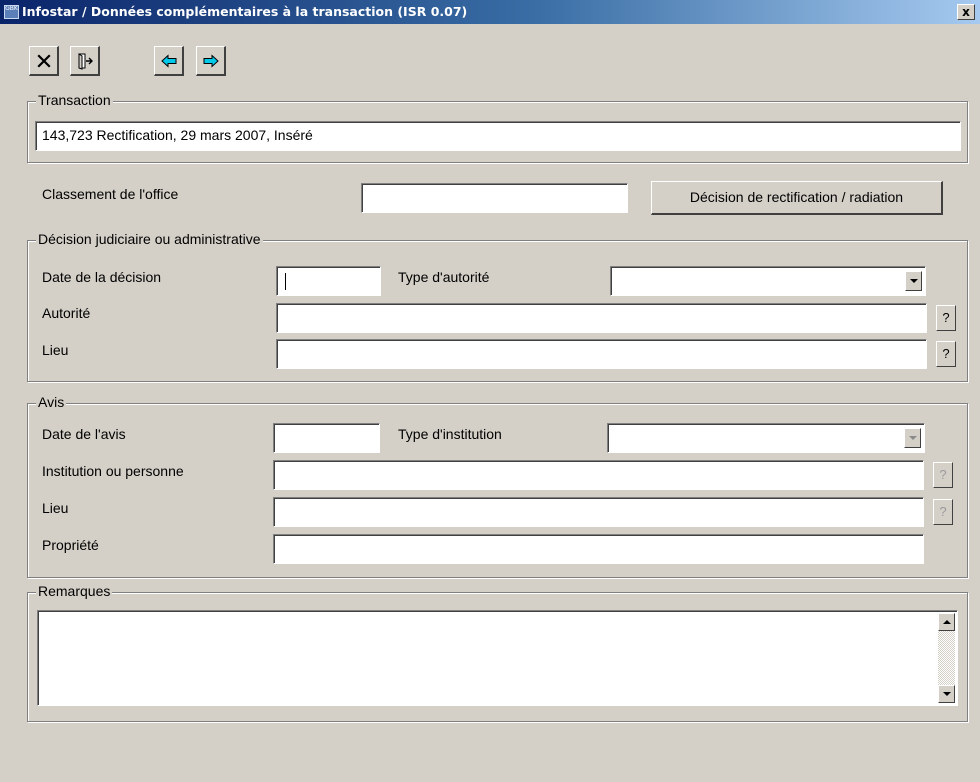 The height and width of the screenshot is (782, 980). I want to click on avis-lieu-label: Lieu, so click(55, 508).